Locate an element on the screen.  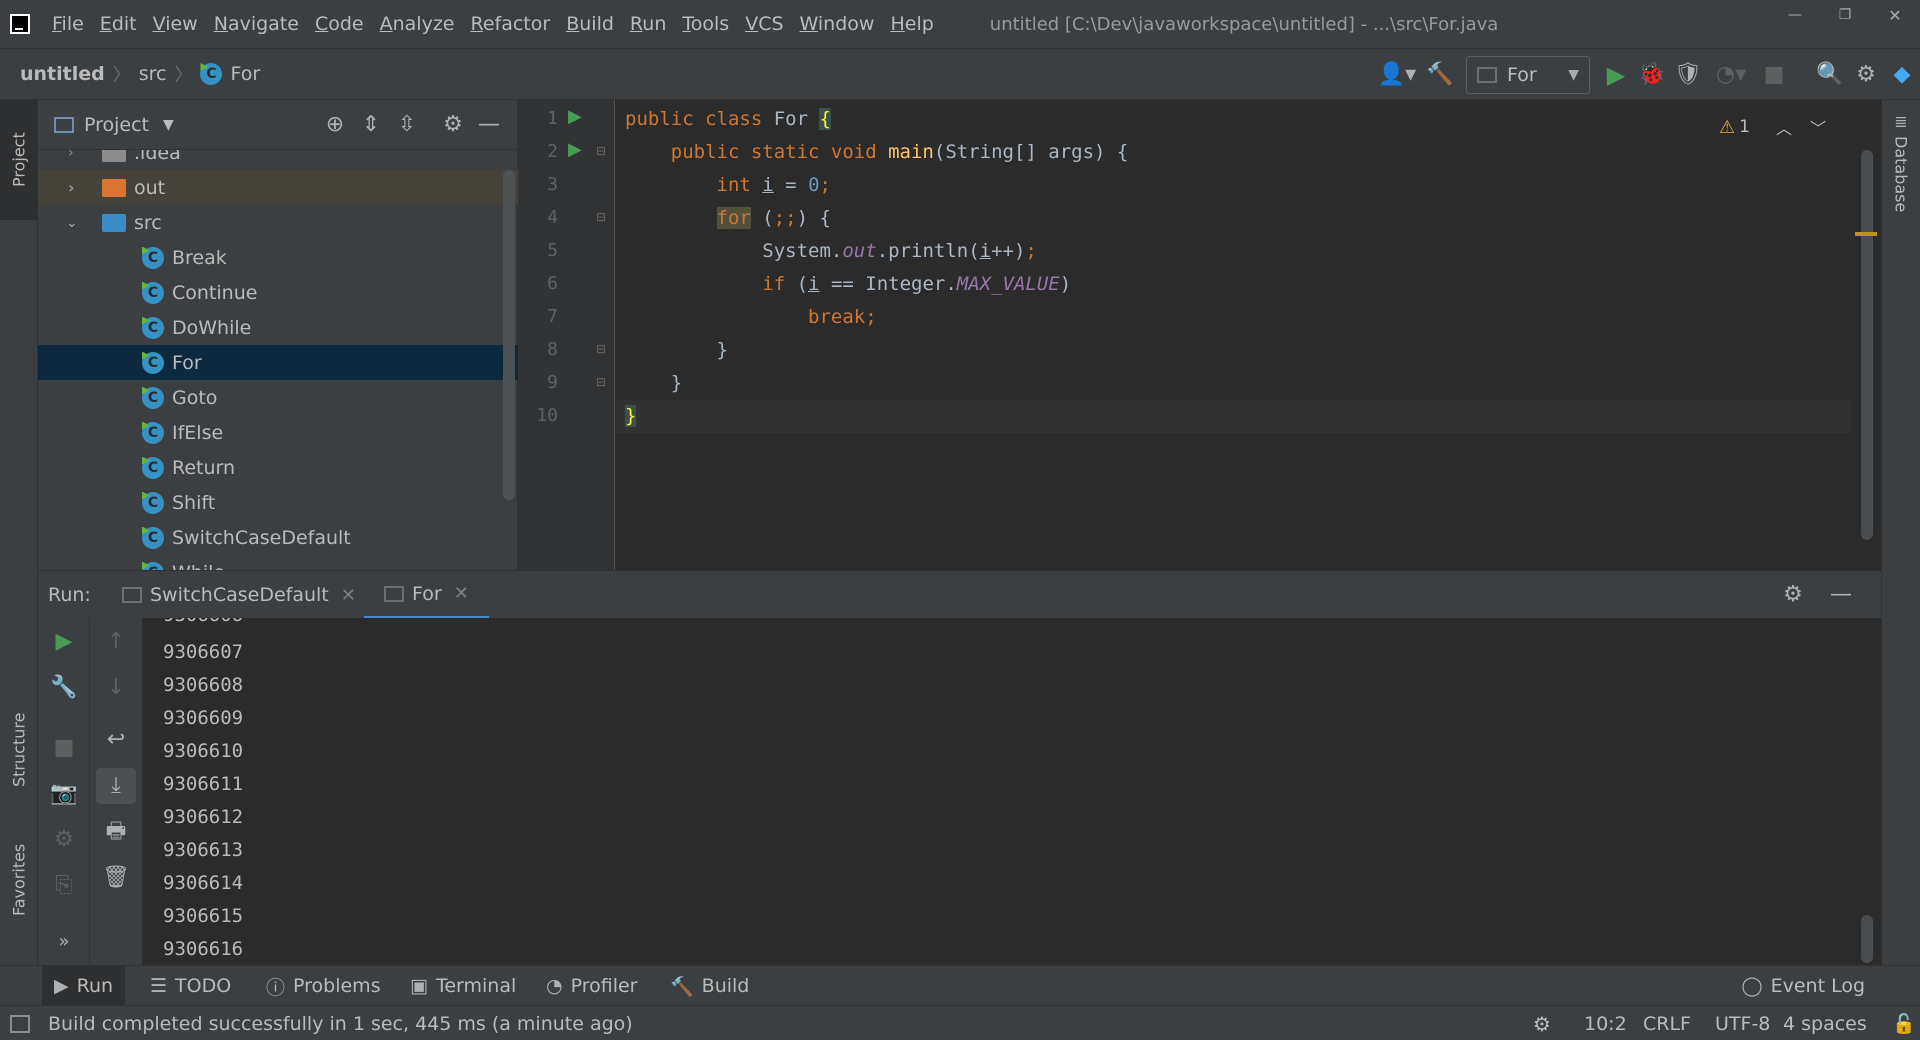
menu-tools: Tools is located at coordinates (705, 24).